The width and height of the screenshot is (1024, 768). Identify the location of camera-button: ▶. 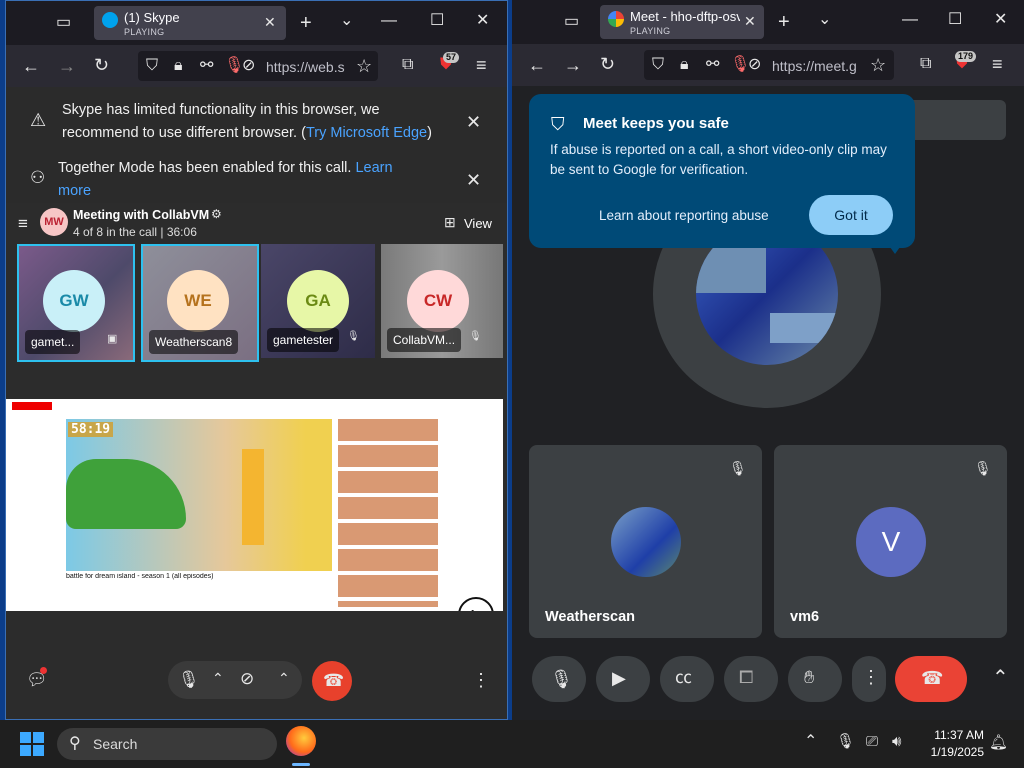
(623, 679).